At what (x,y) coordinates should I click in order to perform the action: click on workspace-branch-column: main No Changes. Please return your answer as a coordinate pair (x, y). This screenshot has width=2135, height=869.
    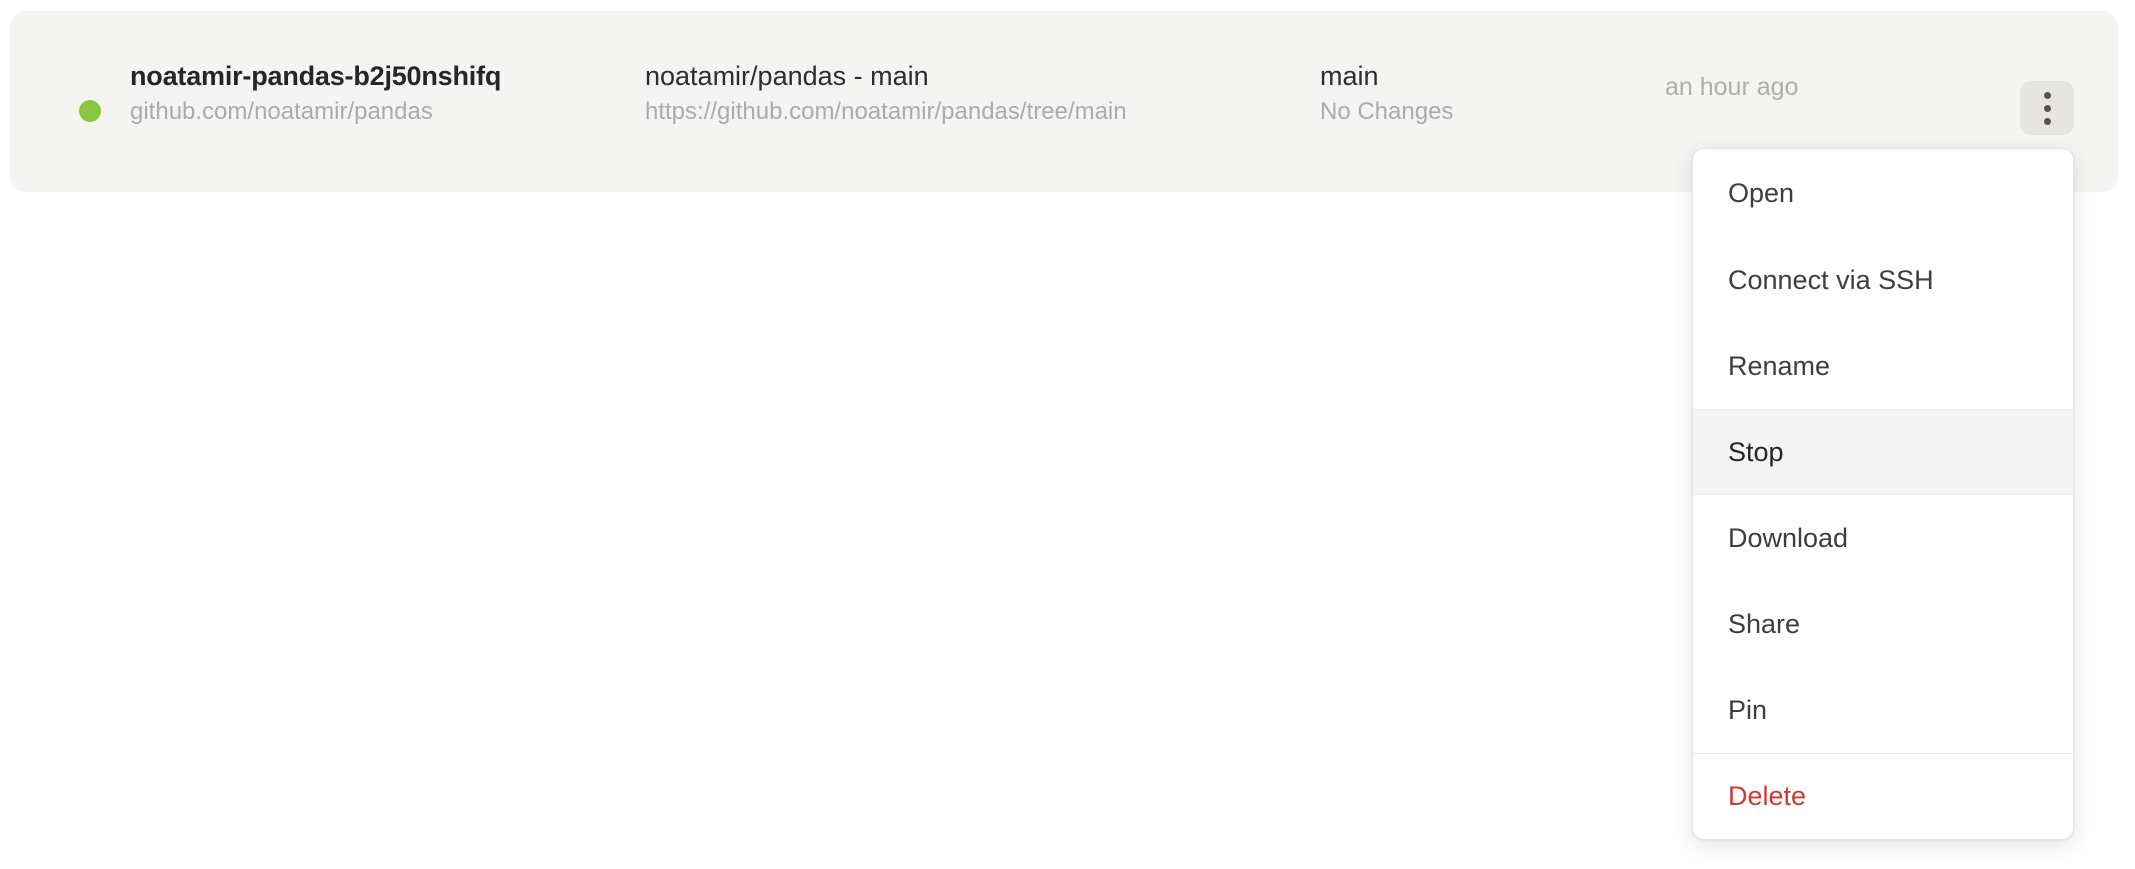
    Looking at the image, I should click on (1470, 101).